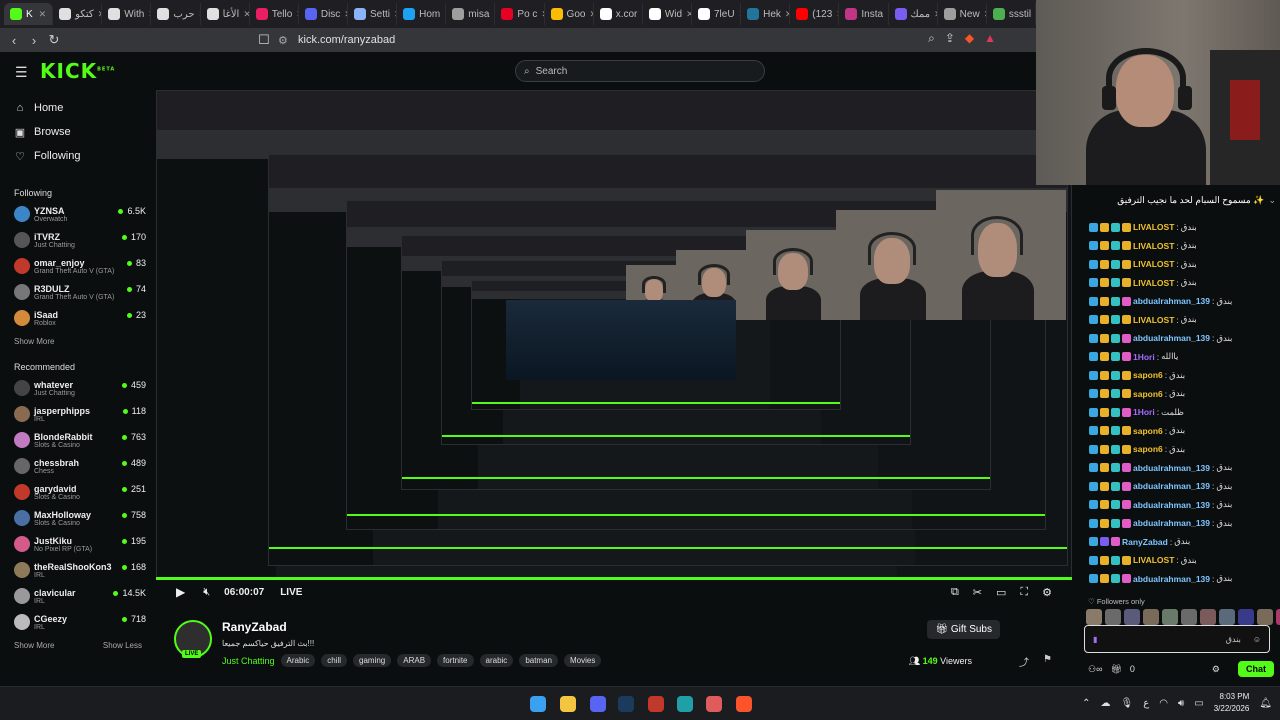 The height and width of the screenshot is (720, 1280). Describe the element at coordinates (34, 645) in the screenshot. I see `show-more-button: Show More` at that location.